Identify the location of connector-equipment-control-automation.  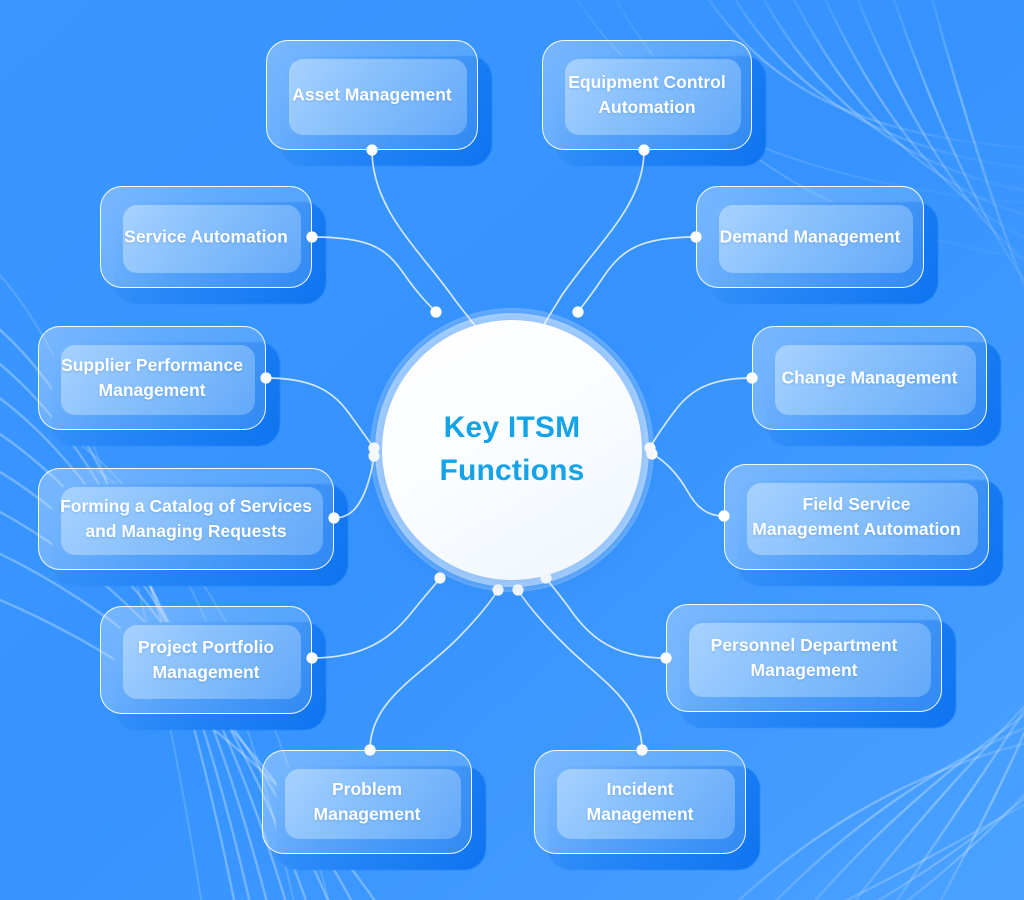
(591, 244).